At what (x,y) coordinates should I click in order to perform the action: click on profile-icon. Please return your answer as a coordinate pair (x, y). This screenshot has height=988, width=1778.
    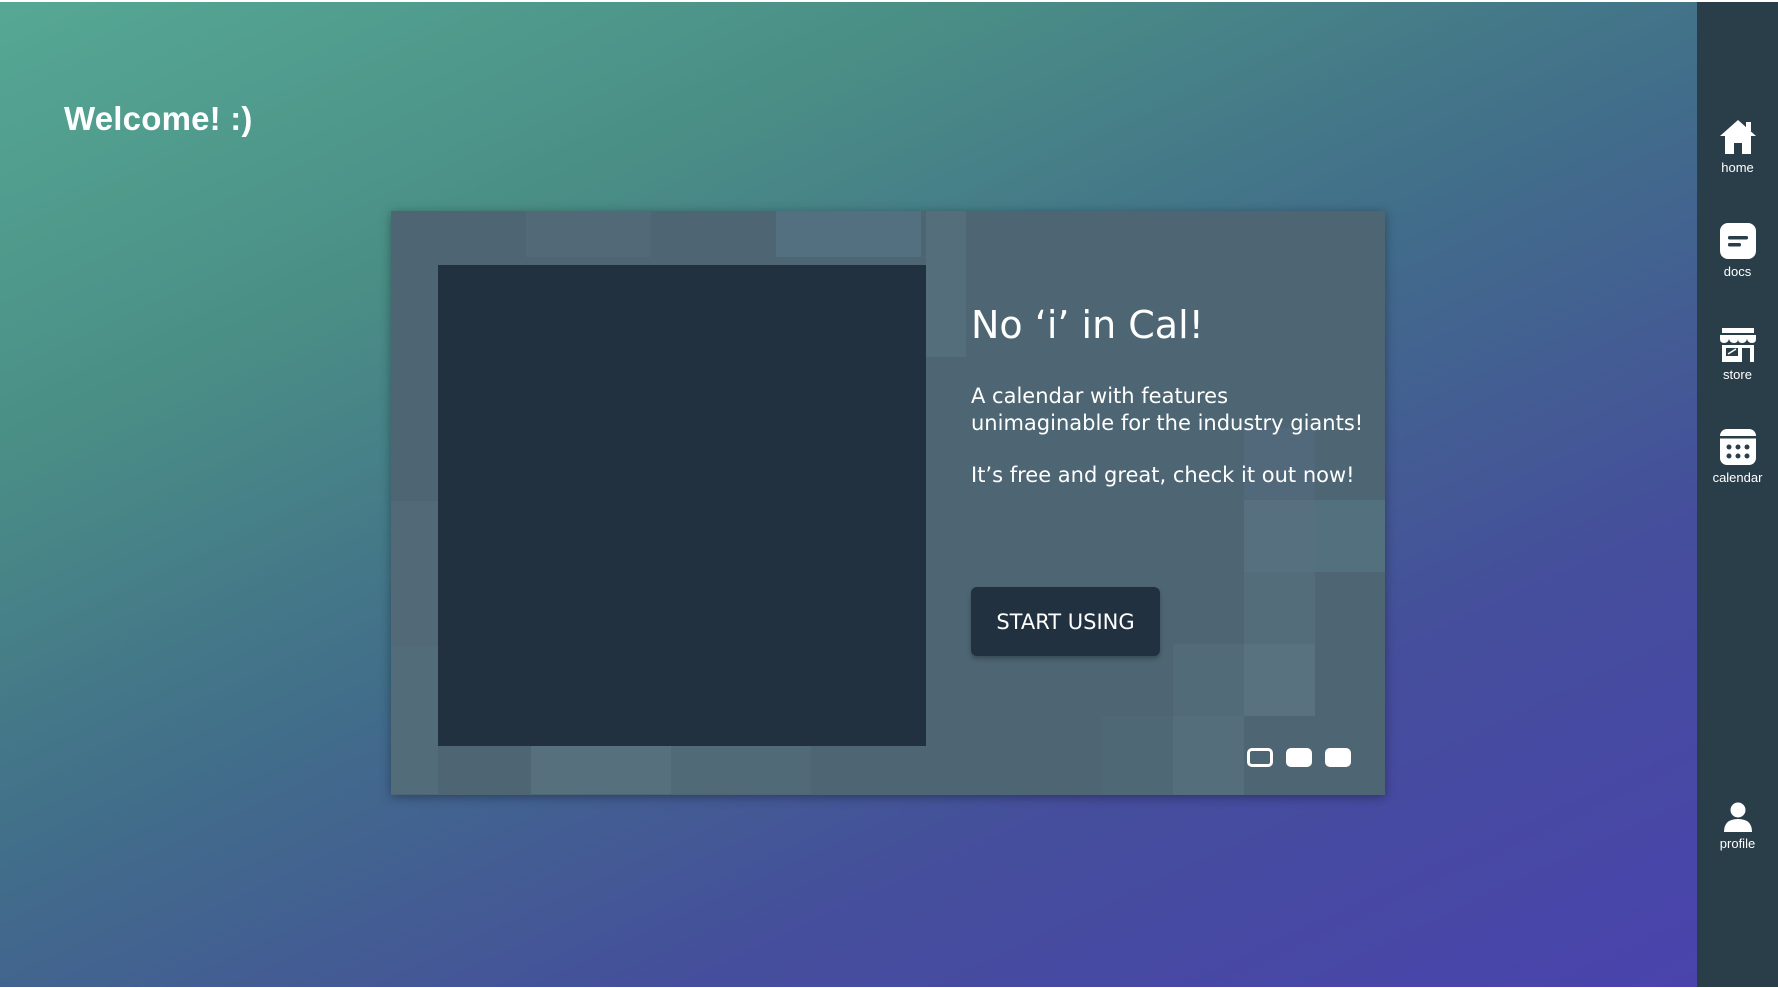
    Looking at the image, I should click on (1737, 817).